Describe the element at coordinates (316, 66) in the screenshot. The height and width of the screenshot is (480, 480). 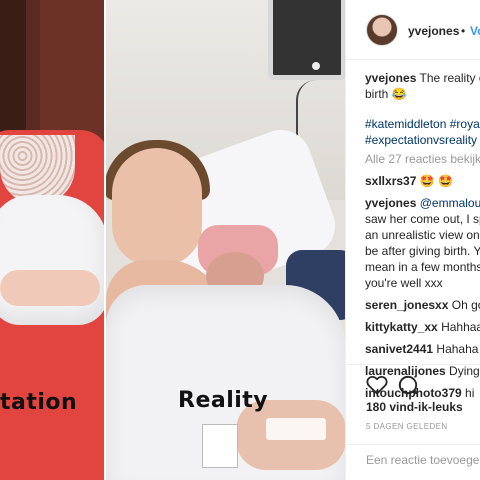
I see `monitor-logo` at that location.